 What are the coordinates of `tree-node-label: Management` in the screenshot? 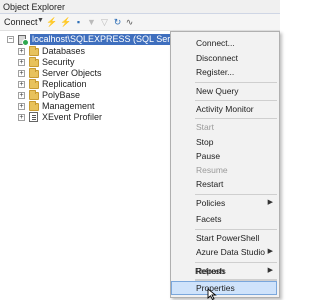 It's located at (68, 106).